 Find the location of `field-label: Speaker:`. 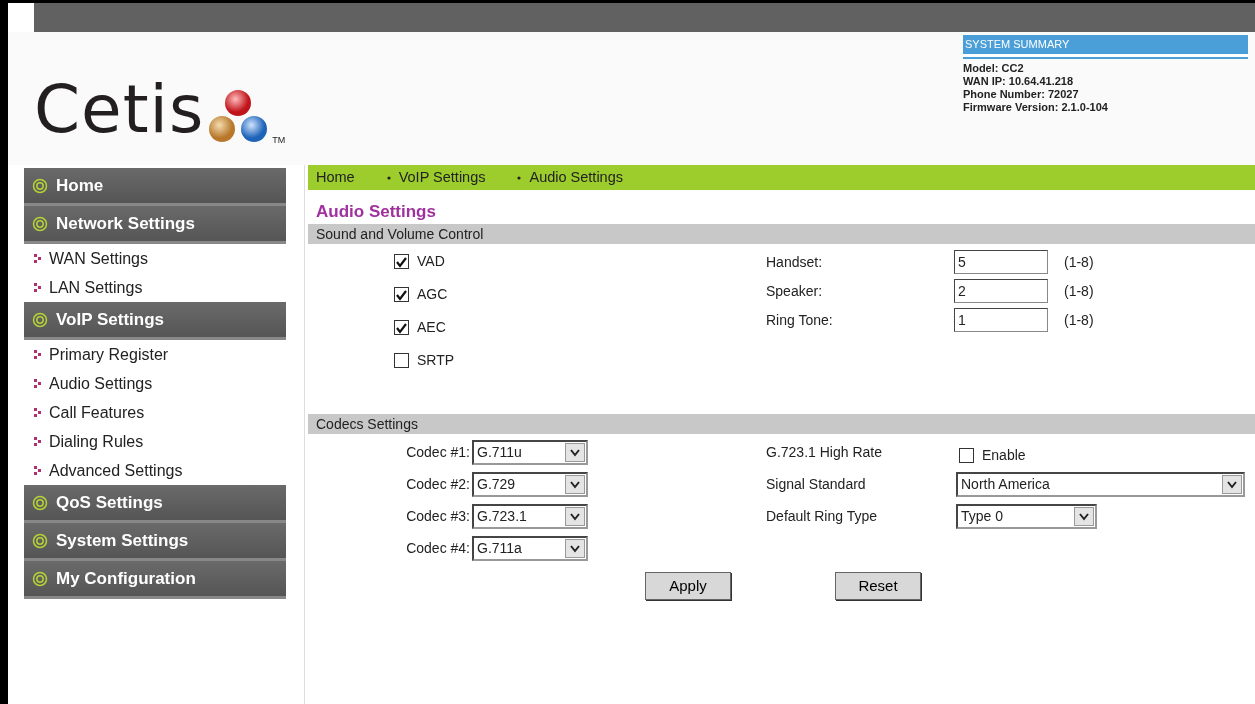

field-label: Speaker: is located at coordinates (795, 291).